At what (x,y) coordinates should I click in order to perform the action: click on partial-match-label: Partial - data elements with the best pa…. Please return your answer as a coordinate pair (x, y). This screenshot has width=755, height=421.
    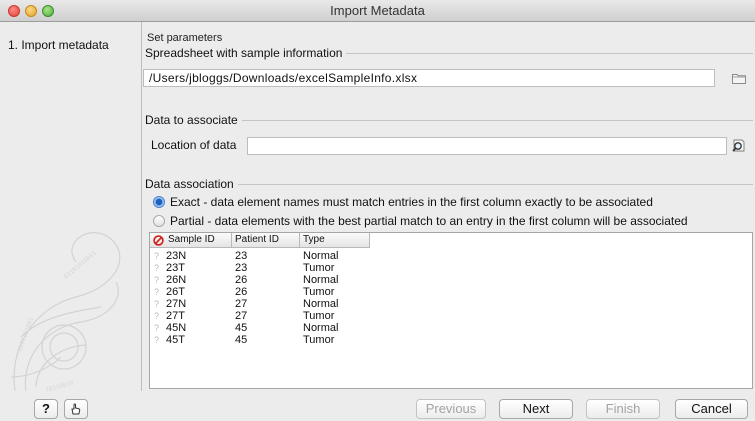
    Looking at the image, I should click on (429, 221).